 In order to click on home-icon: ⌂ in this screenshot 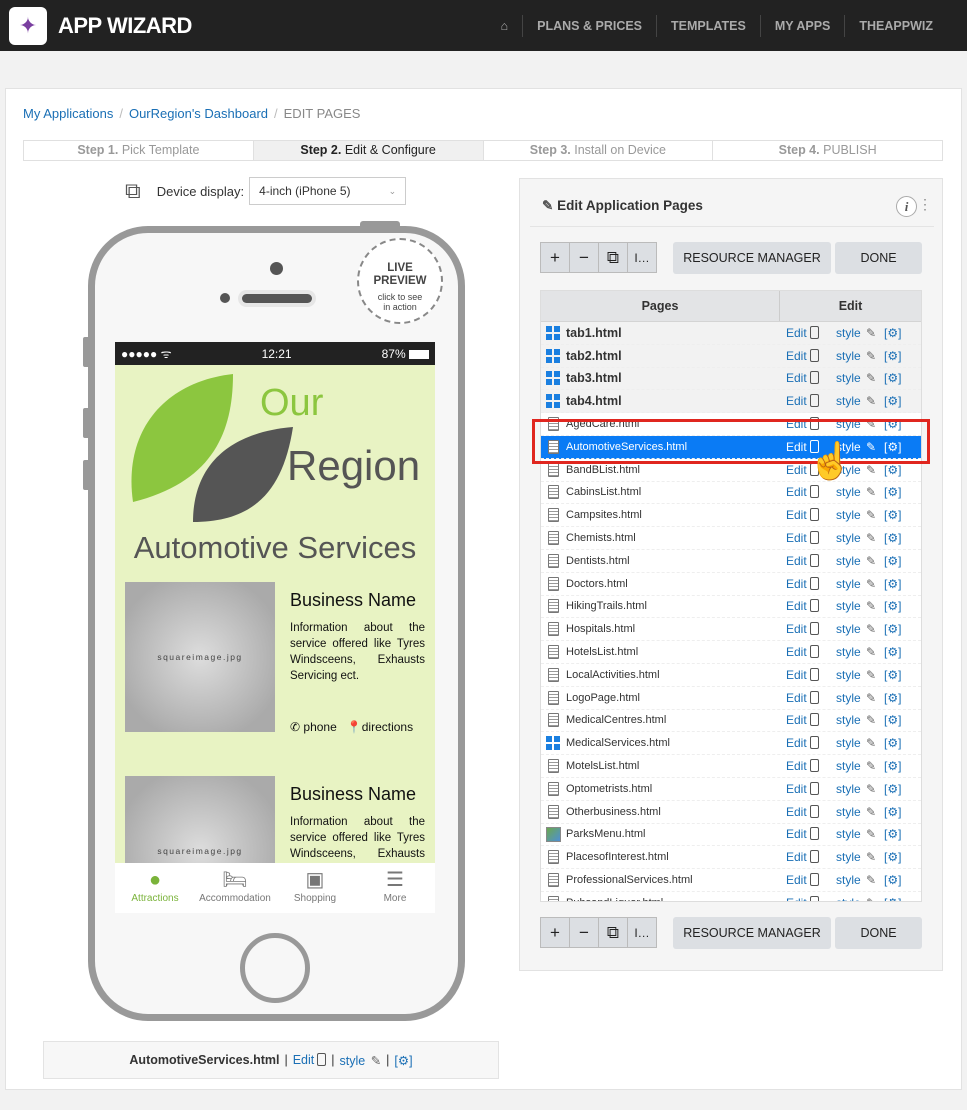, I will do `click(505, 26)`.